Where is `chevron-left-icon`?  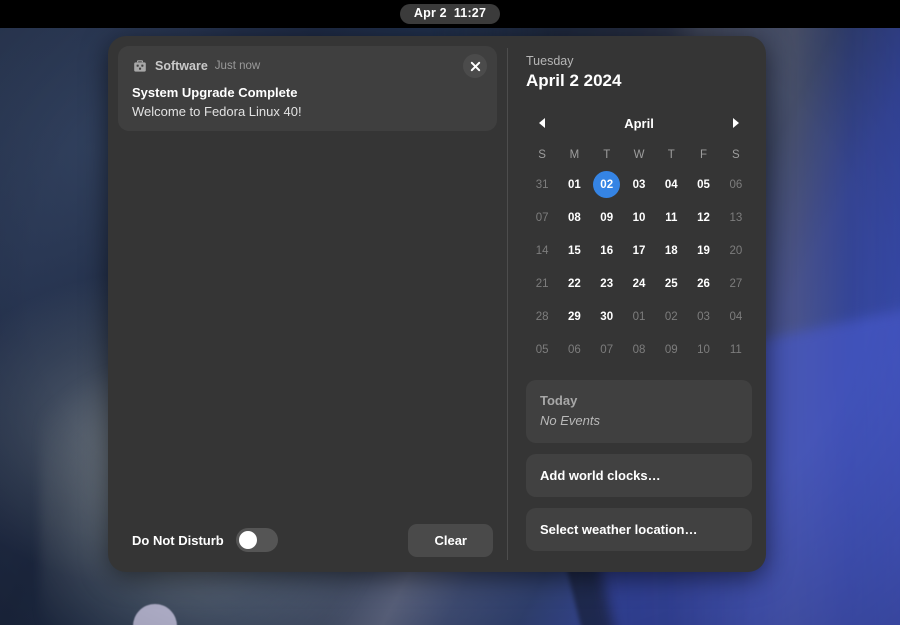 chevron-left-icon is located at coordinates (542, 123).